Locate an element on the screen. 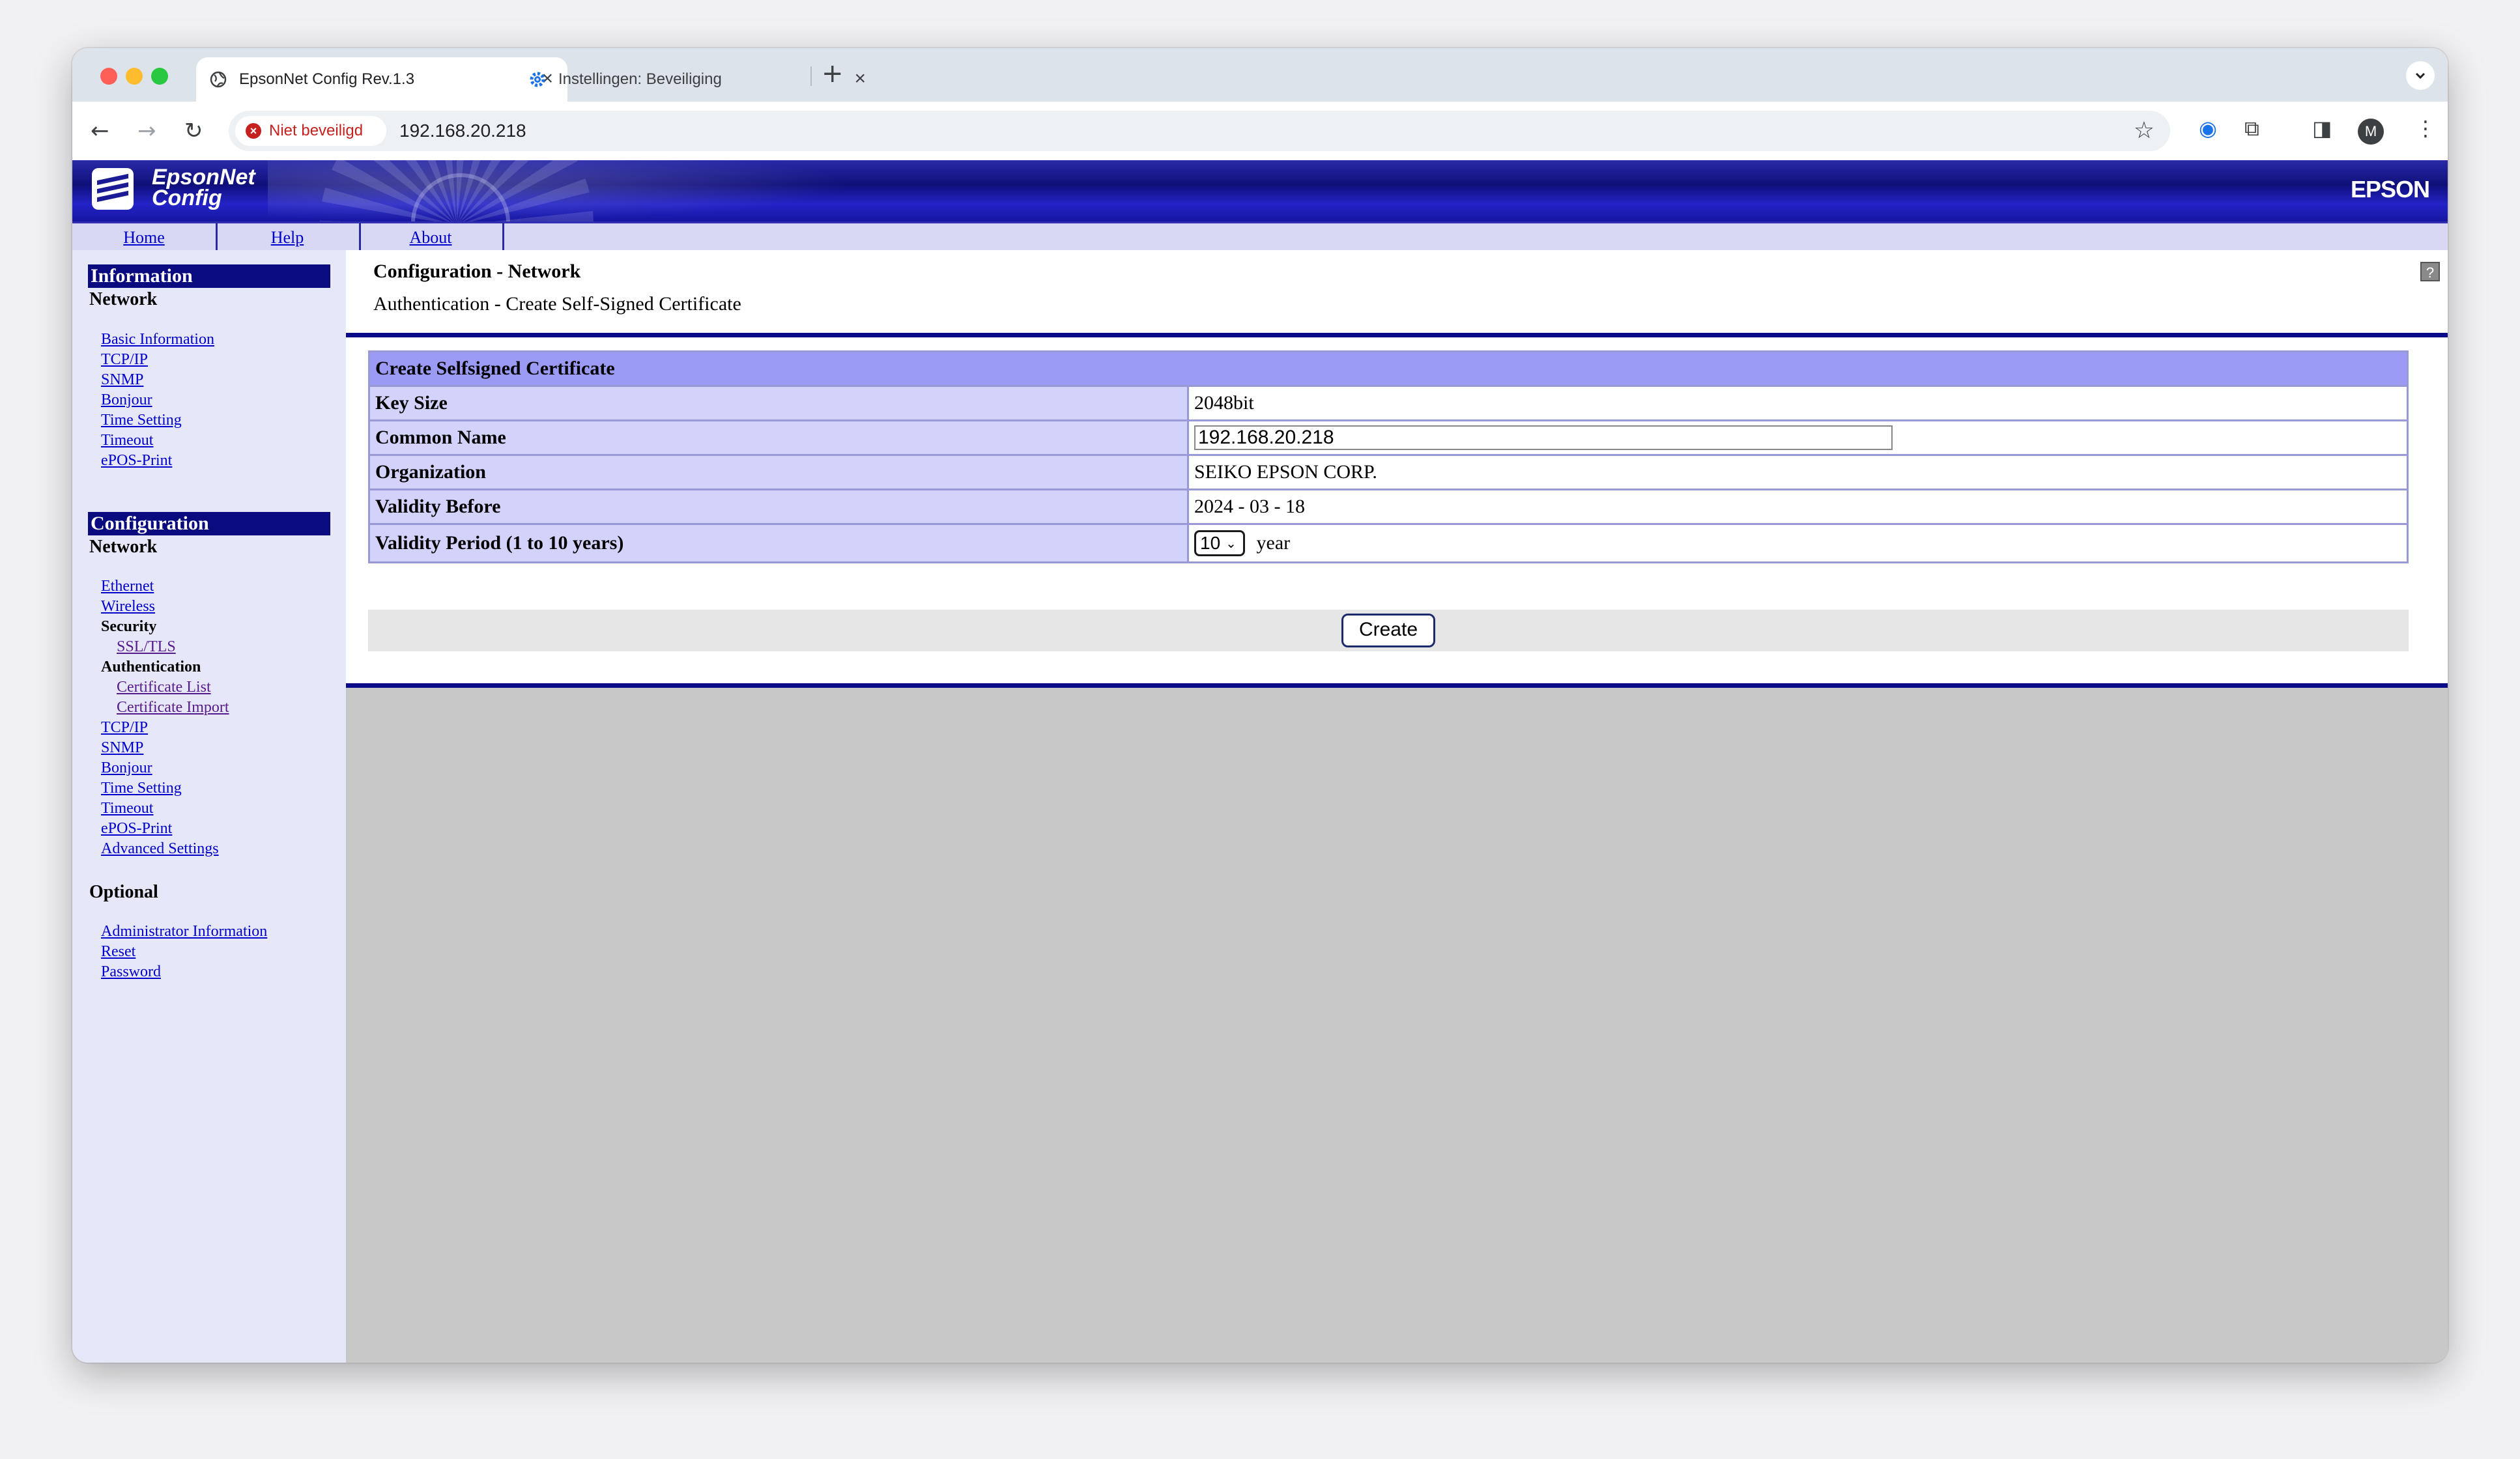  common-name-input is located at coordinates (1543, 437).